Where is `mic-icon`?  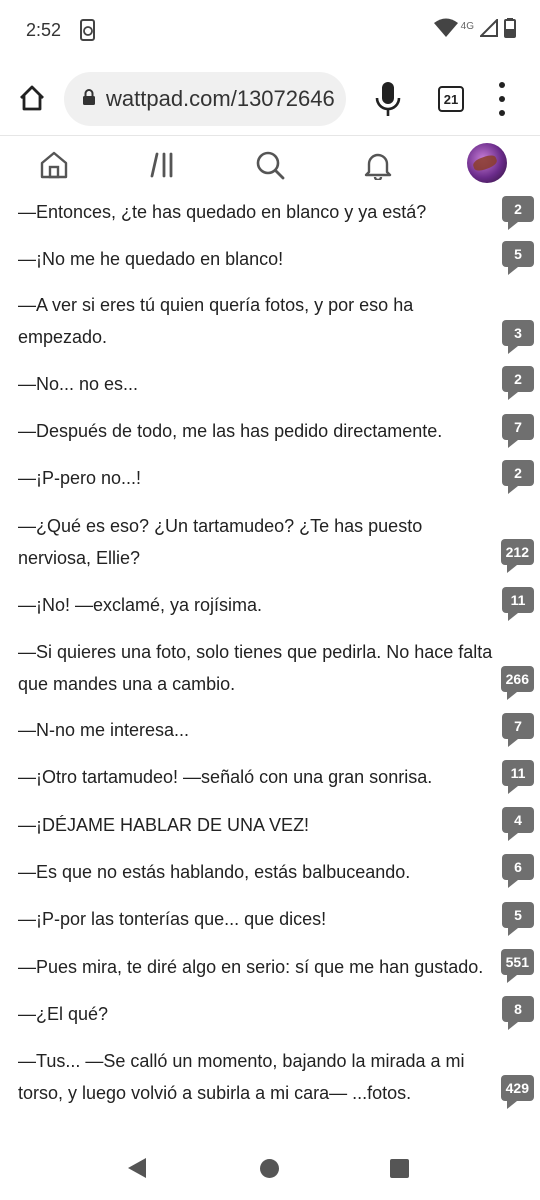 mic-icon is located at coordinates (388, 99).